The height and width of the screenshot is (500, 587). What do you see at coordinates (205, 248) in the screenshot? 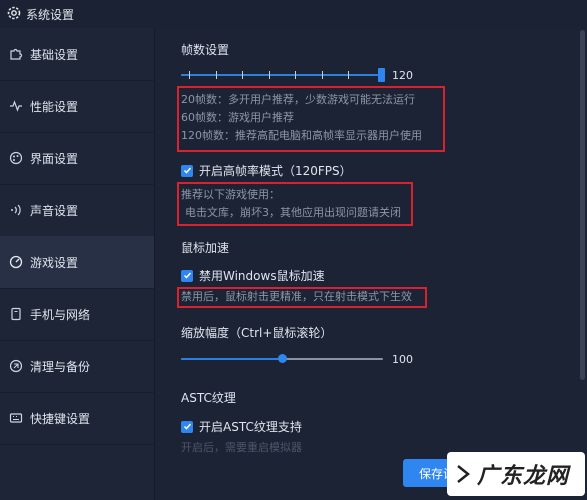
I see `mouse-section-title: 鼠标加速` at bounding box center [205, 248].